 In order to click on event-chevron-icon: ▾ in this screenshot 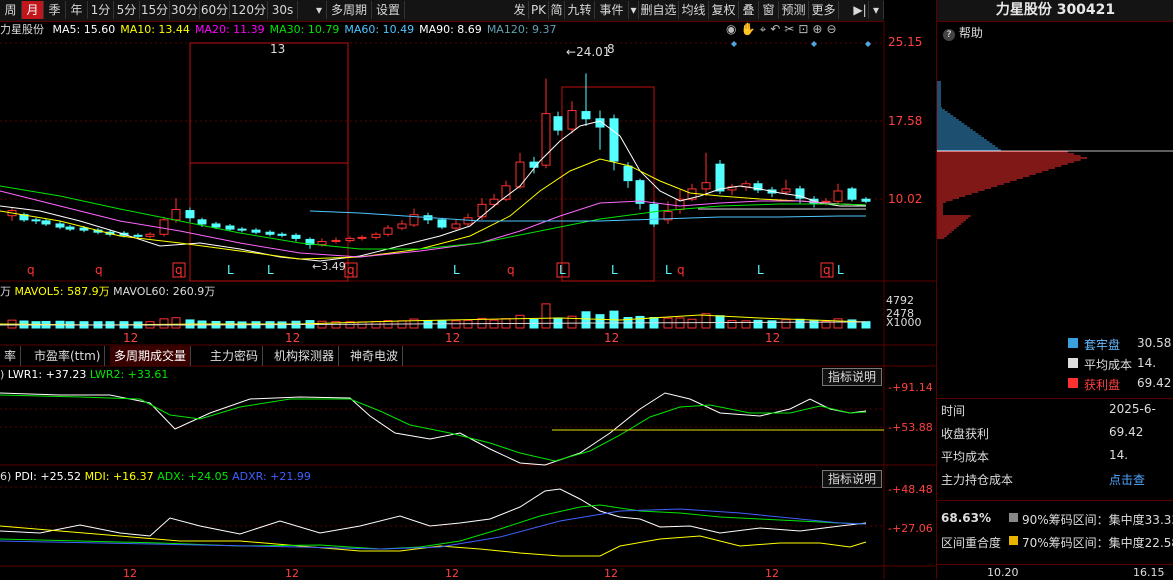, I will do `click(634, 10)`.